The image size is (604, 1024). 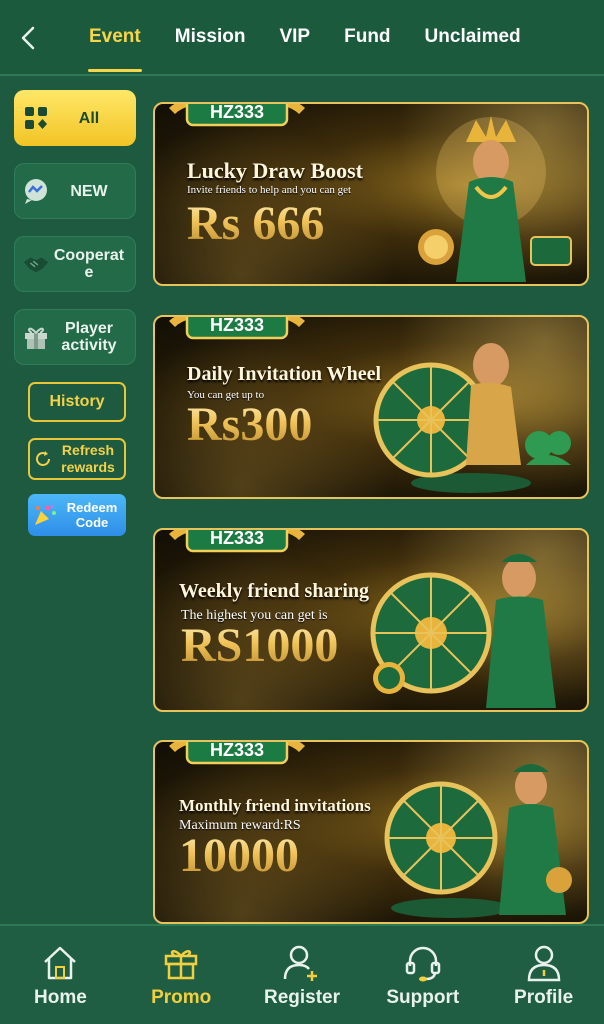 What do you see at coordinates (250, 424) in the screenshot?
I see `banner-amount: Rs300` at bounding box center [250, 424].